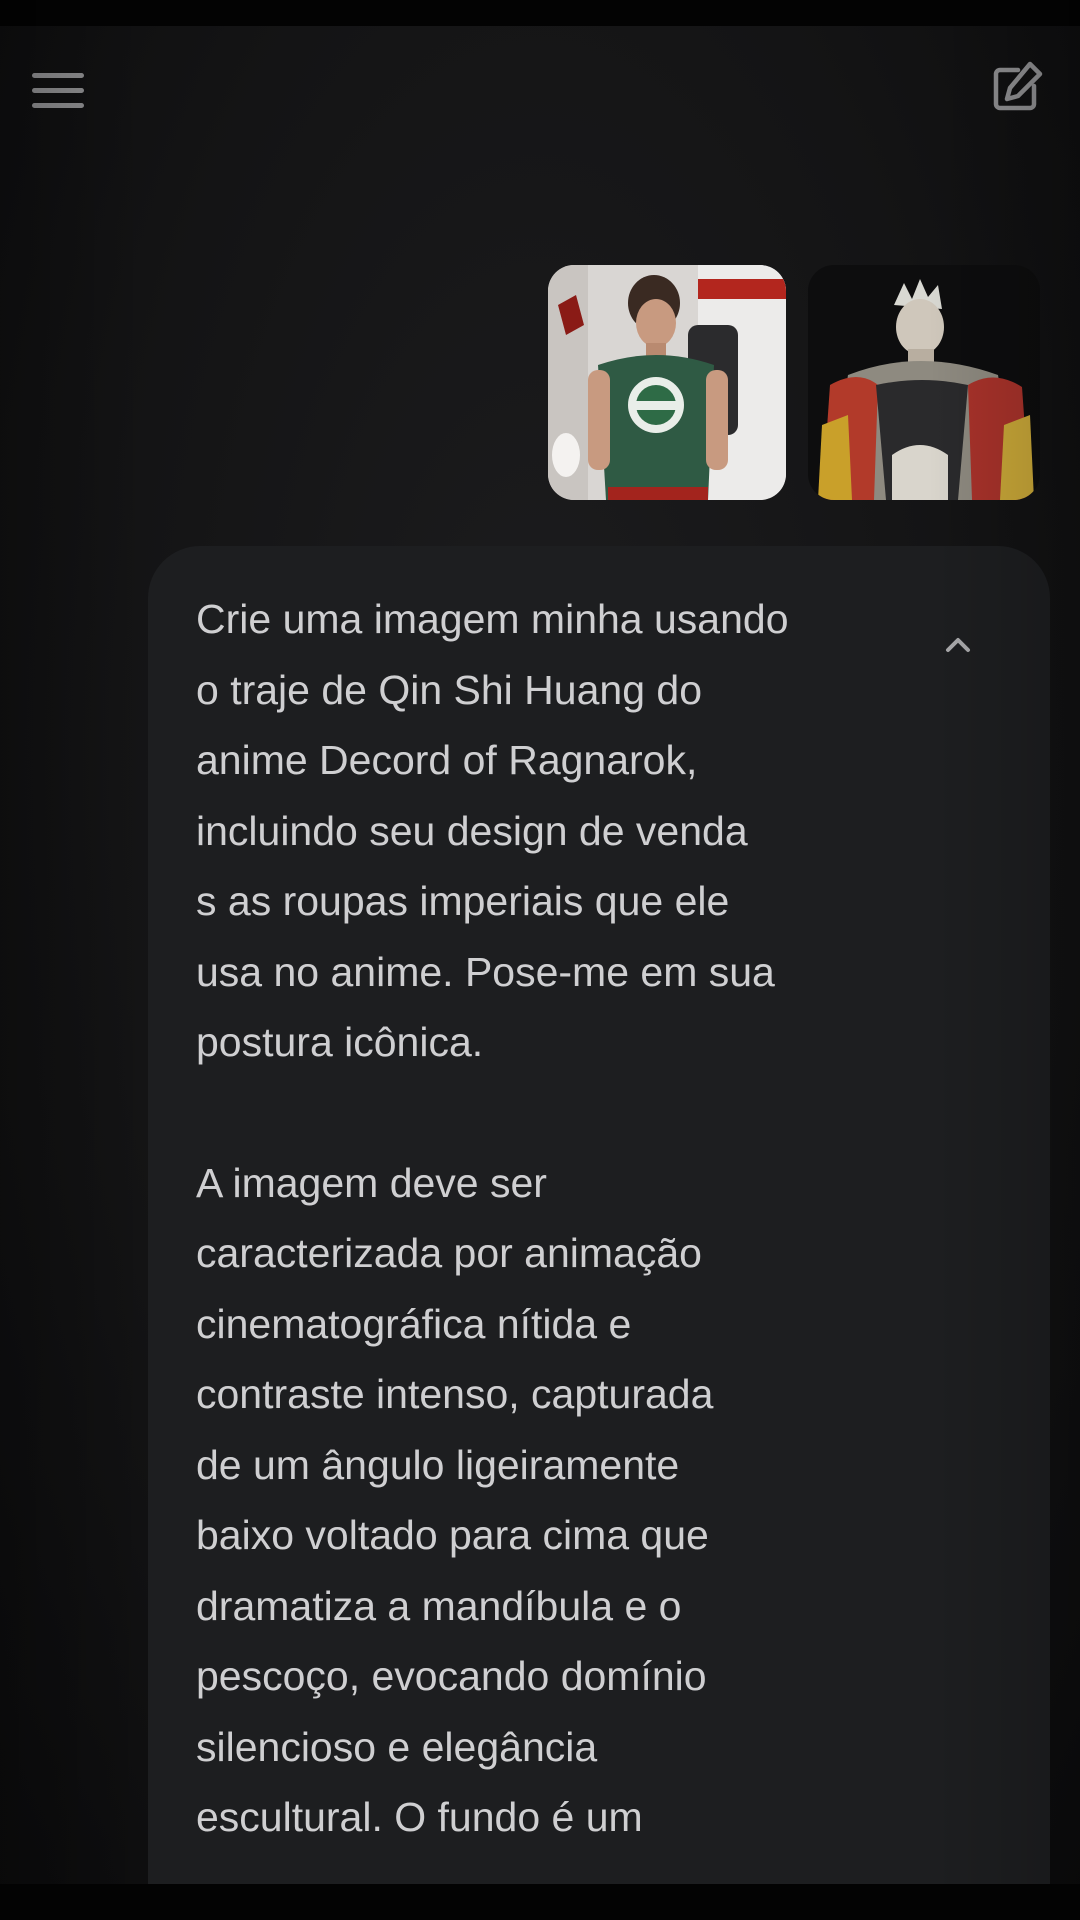 The height and width of the screenshot is (1920, 1080). What do you see at coordinates (449, 689) in the screenshot?
I see `prompt-line: o traje de Qin Shi Huang do` at bounding box center [449, 689].